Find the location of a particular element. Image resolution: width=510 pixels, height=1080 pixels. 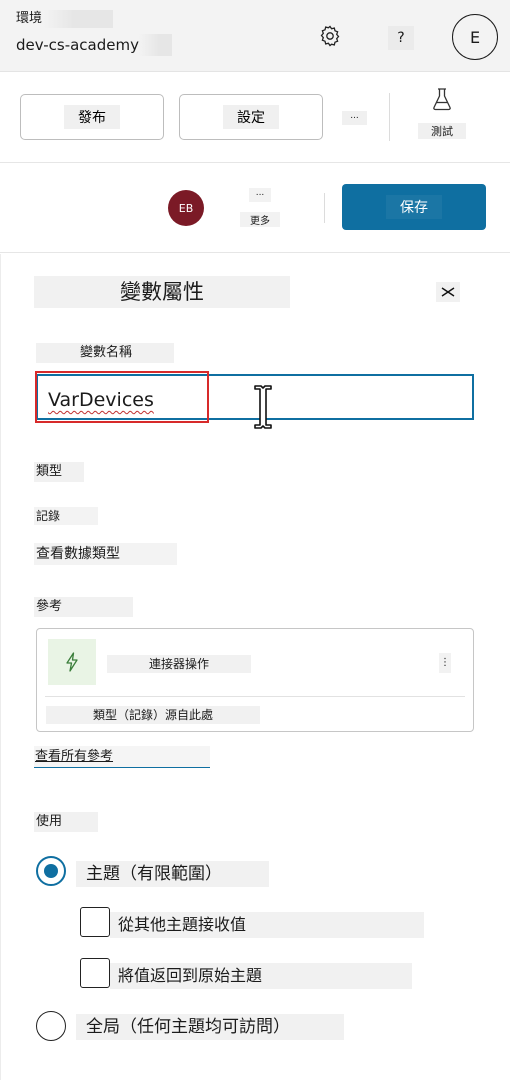

type-value: 記錄 is located at coordinates (66, 516).